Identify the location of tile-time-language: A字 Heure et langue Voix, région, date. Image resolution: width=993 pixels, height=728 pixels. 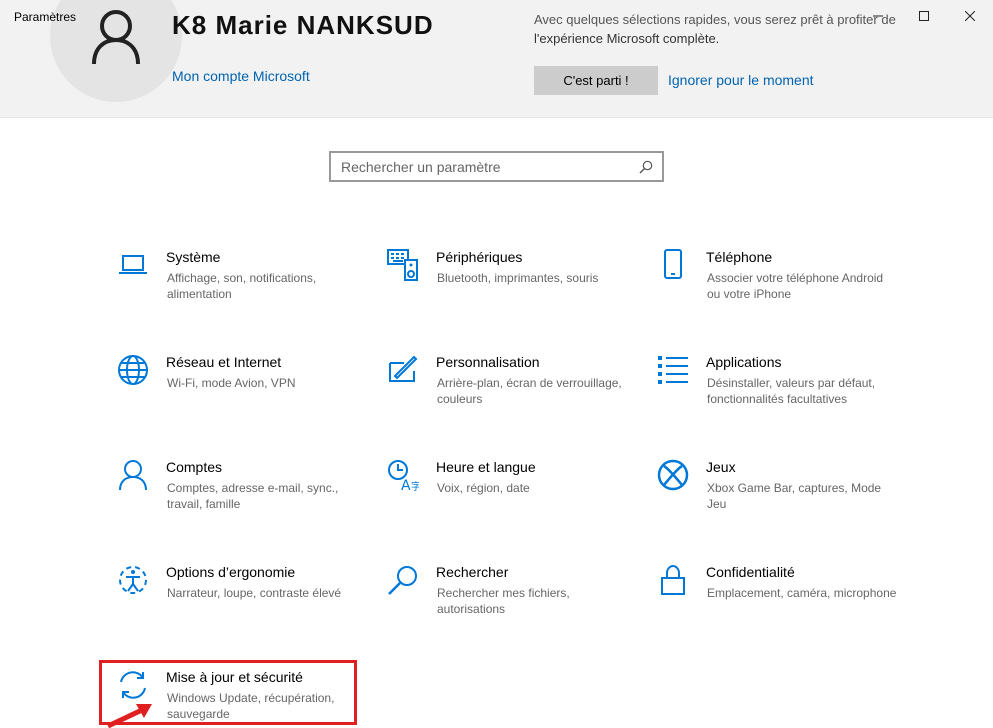
(511, 499).